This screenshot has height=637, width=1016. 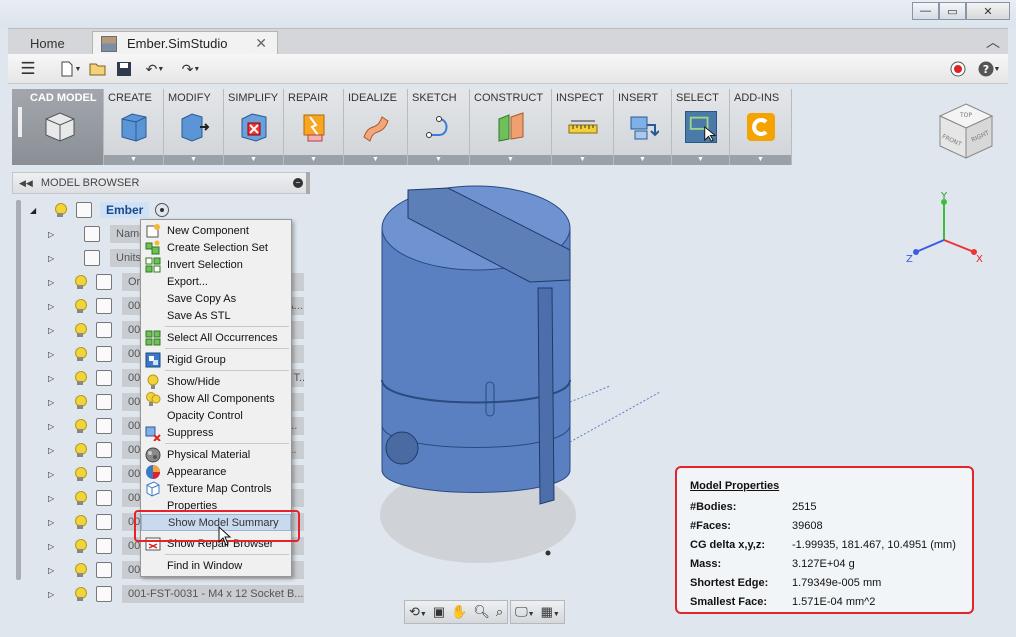 I want to click on menu-icon: ☰, so click(x=28, y=69).